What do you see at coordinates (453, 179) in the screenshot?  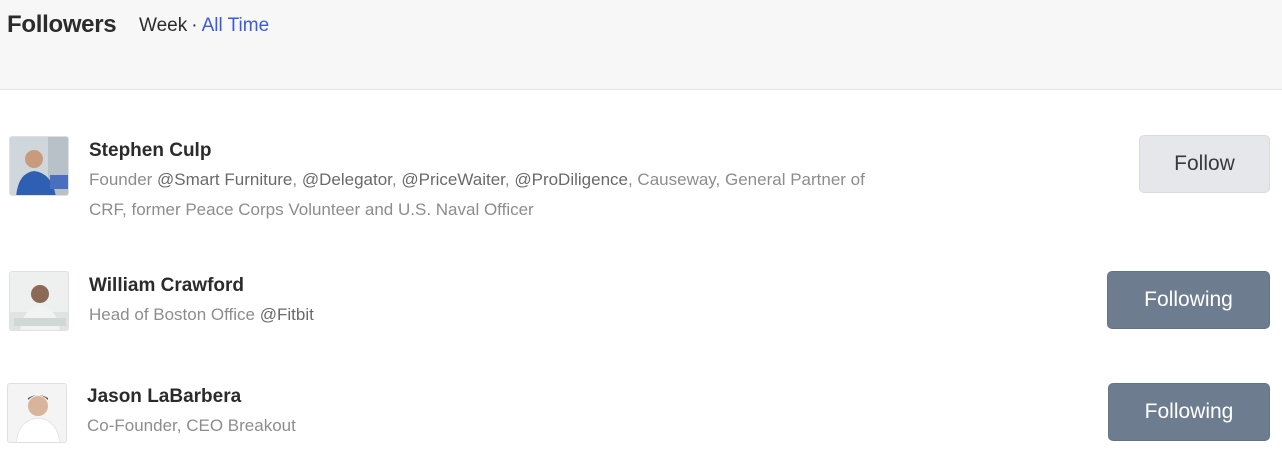 I see `mention-link: @PriceWaiter` at bounding box center [453, 179].